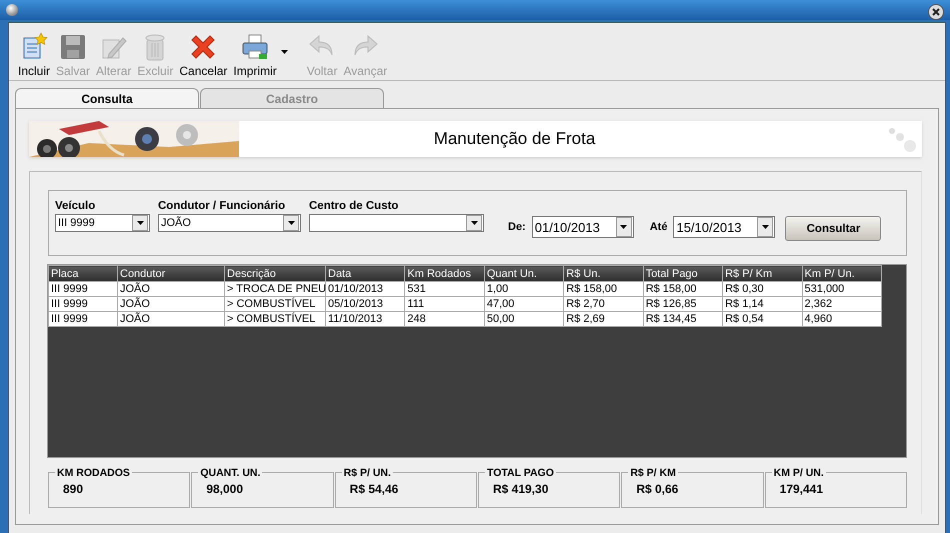 The image size is (950, 533). What do you see at coordinates (524, 304) in the screenshot?
I see `table-cell: 47,00` at bounding box center [524, 304].